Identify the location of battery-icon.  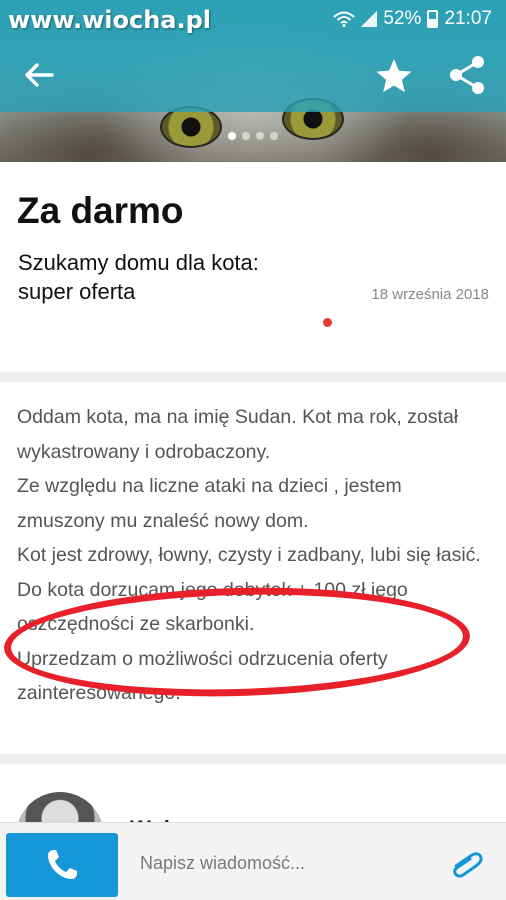
(433, 19).